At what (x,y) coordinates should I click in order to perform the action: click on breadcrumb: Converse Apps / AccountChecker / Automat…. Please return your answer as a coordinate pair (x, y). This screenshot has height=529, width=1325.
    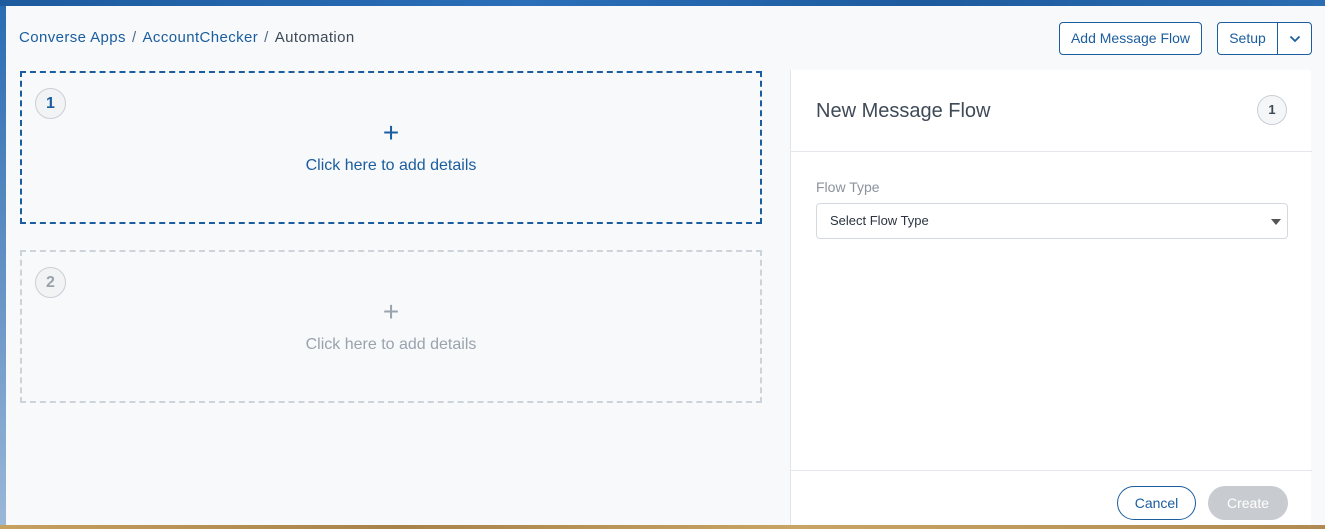
    Looking at the image, I should click on (187, 37).